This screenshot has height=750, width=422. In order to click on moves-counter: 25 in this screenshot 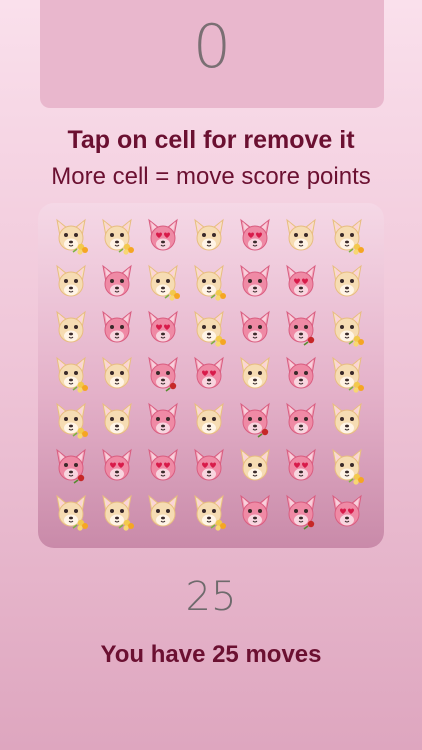, I will do `click(211, 597)`.